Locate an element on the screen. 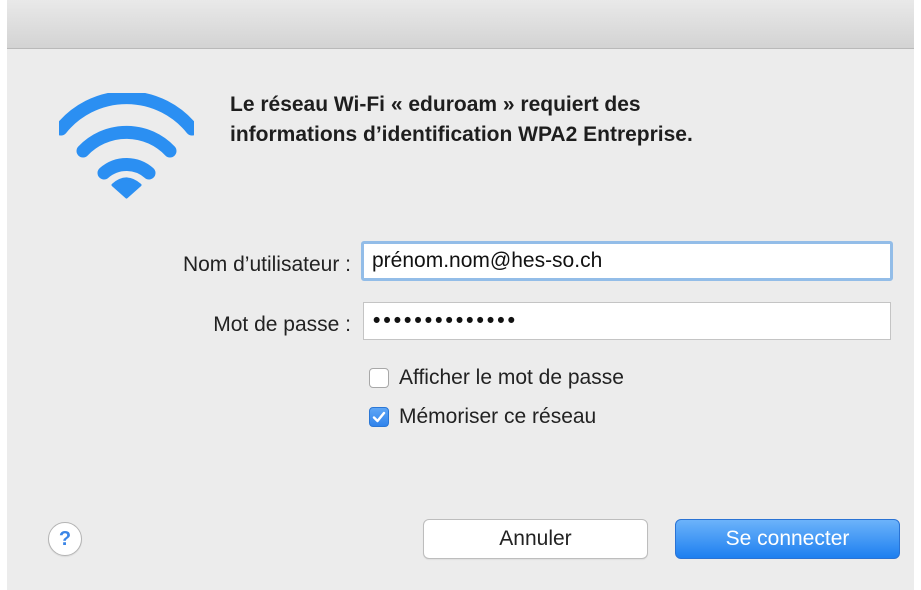  cancel-button: Annuler is located at coordinates (535, 539).